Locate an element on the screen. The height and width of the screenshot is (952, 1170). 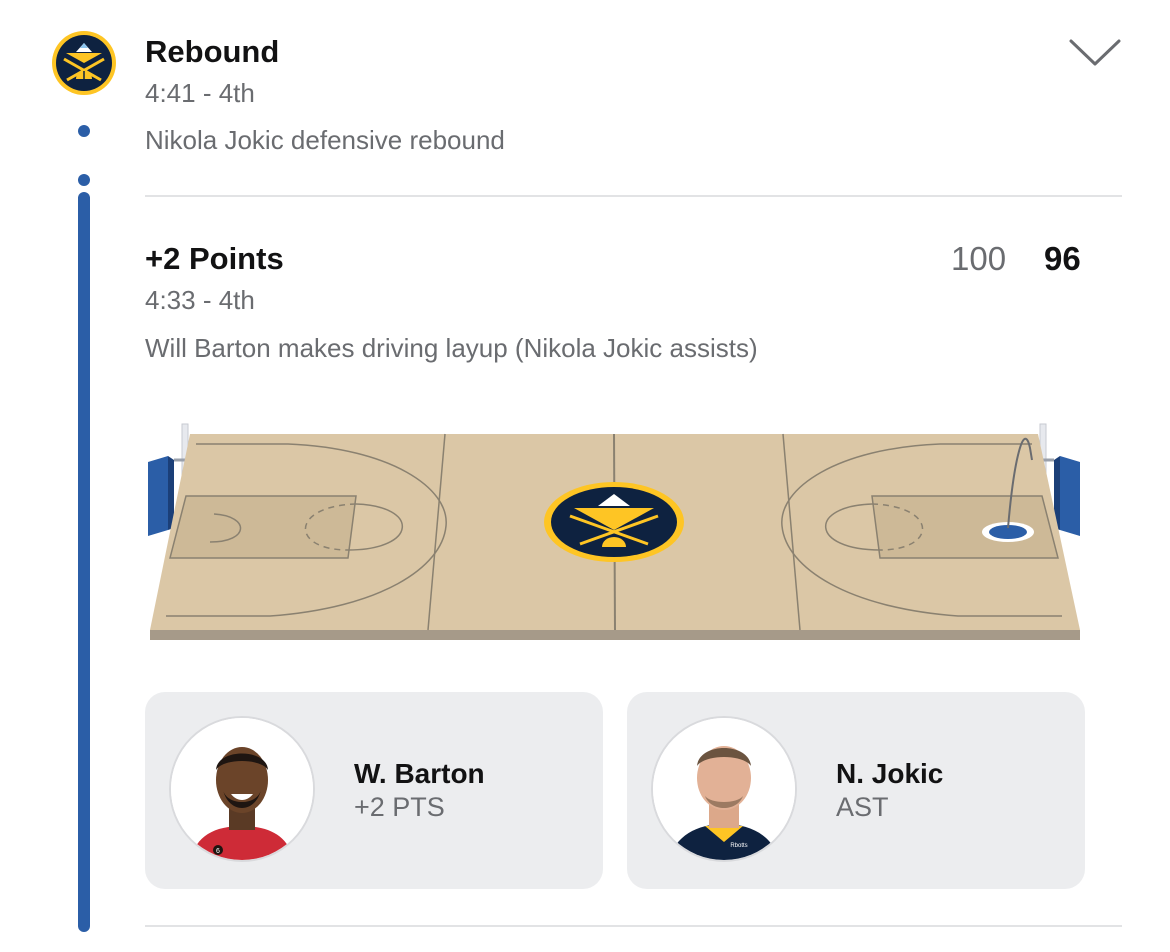
player-stat: AST is located at coordinates (862, 807).